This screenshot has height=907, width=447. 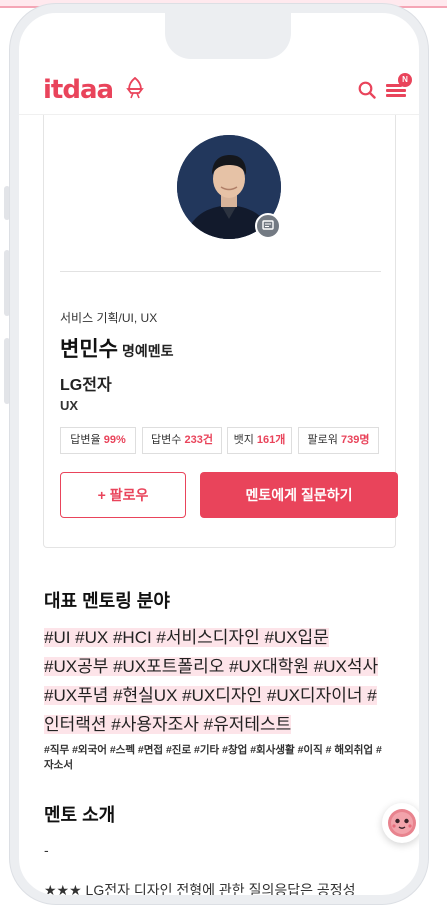 I want to click on mentor-name-row: 변민수 명예멘토, so click(x=117, y=348).